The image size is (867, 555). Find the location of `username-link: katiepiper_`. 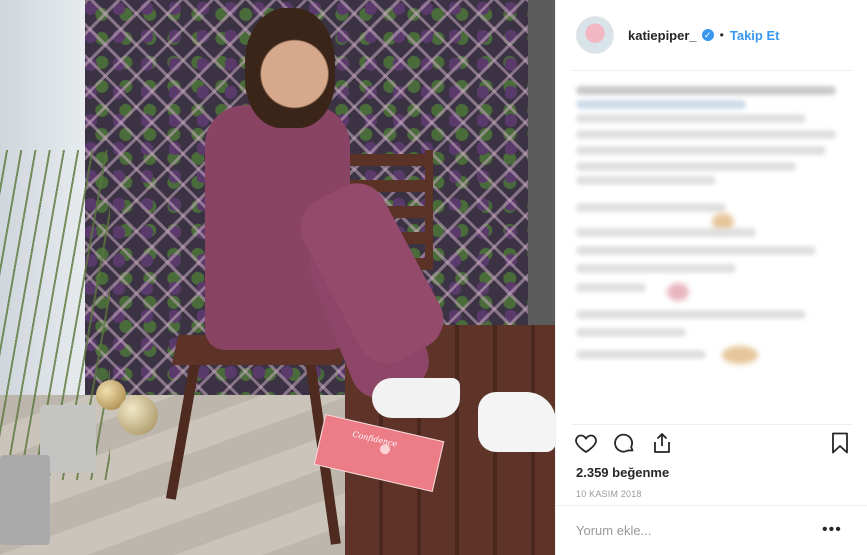

username-link: katiepiper_ is located at coordinates (662, 35).